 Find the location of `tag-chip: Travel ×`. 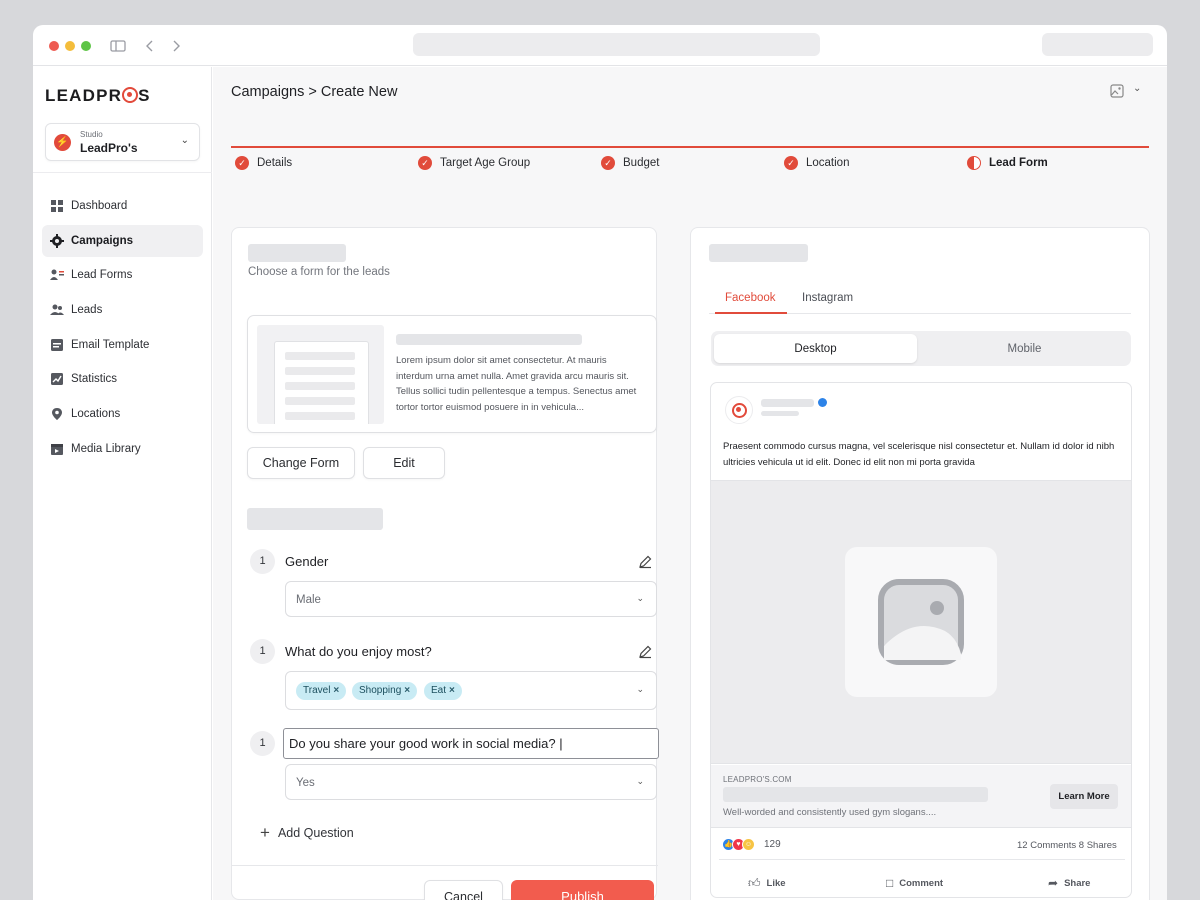

tag-chip: Travel × is located at coordinates (321, 691).